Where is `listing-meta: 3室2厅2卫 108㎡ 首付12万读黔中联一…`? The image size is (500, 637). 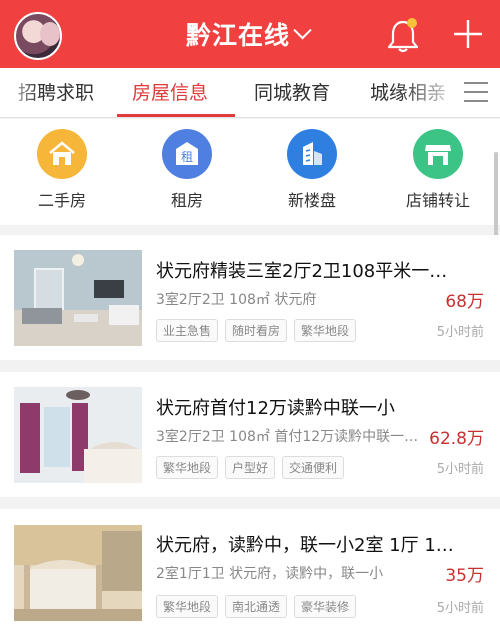 listing-meta: 3室2厅2卫 108㎡ 首付12万读黔中联一… is located at coordinates (287, 437).